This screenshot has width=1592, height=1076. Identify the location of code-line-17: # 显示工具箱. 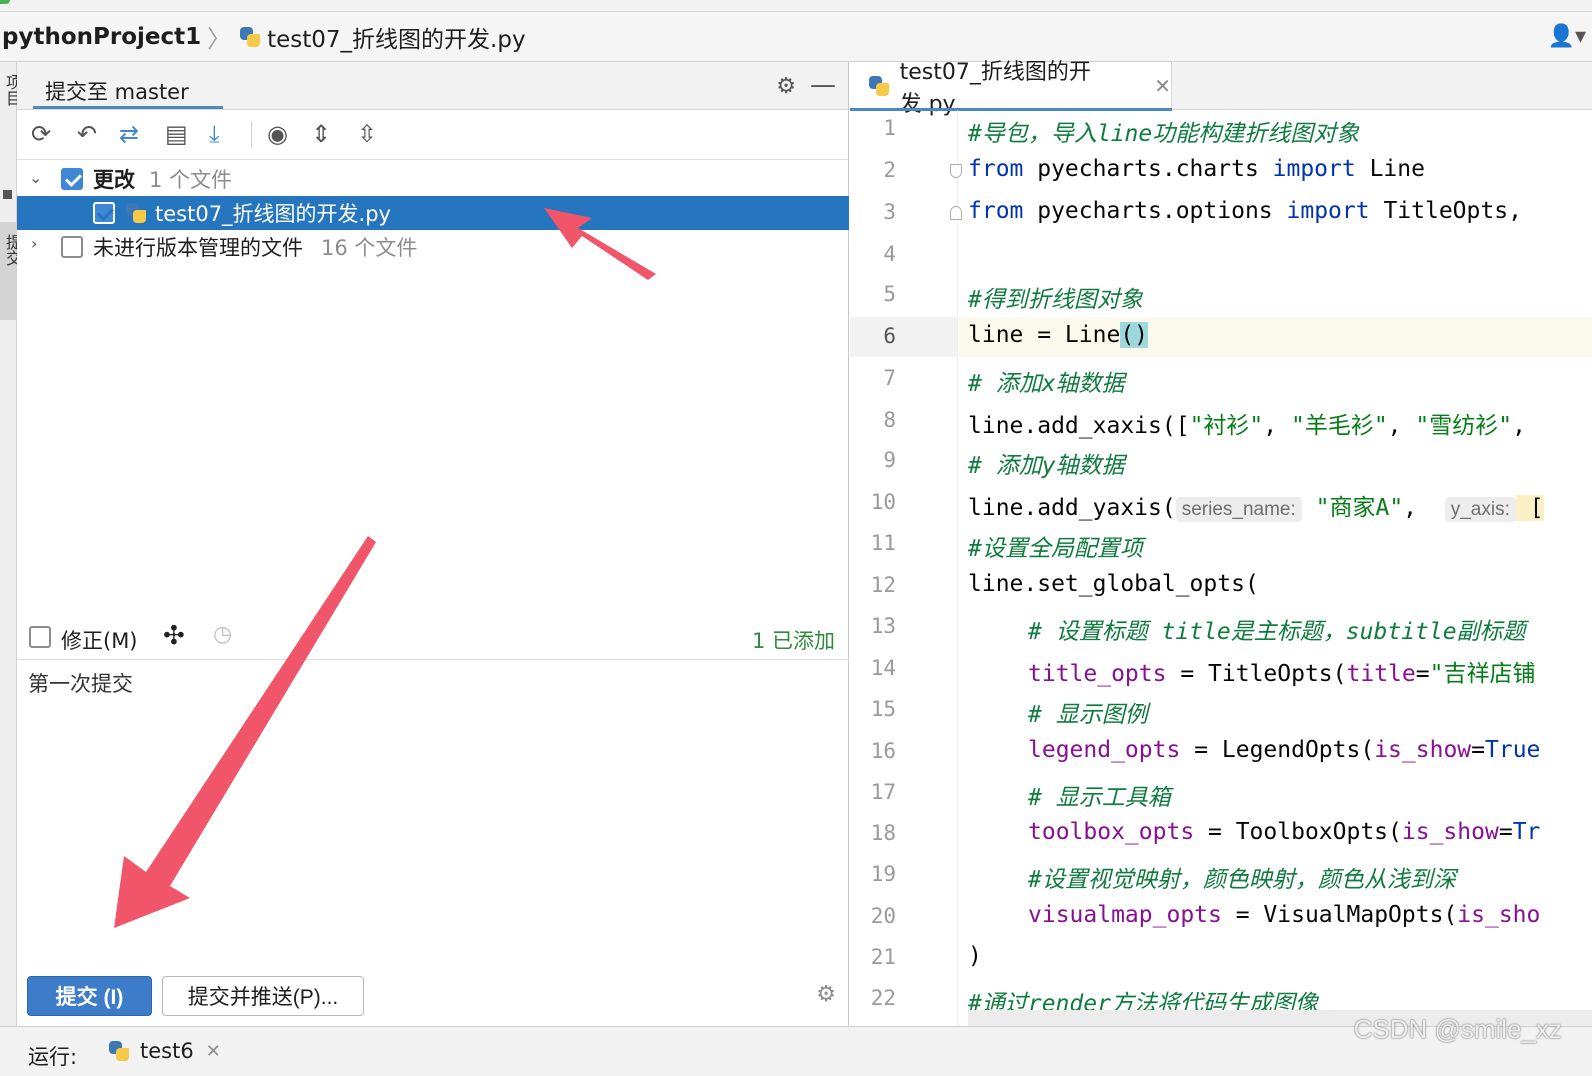
(1099, 795).